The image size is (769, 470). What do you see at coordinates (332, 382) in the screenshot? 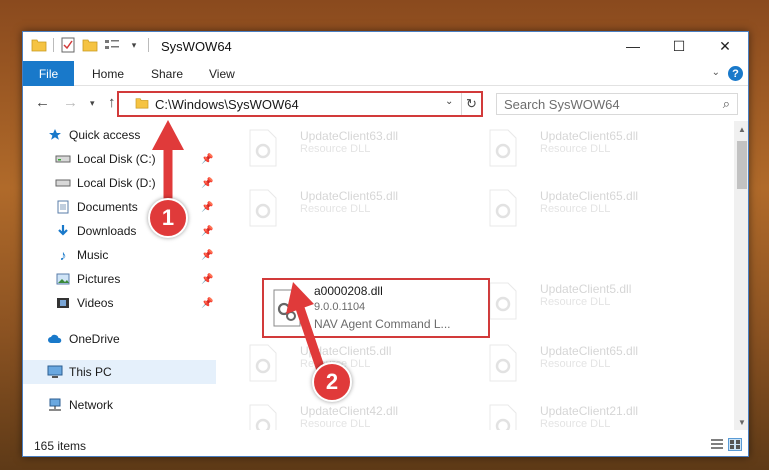
I see `step-2-badge: 2` at bounding box center [332, 382].